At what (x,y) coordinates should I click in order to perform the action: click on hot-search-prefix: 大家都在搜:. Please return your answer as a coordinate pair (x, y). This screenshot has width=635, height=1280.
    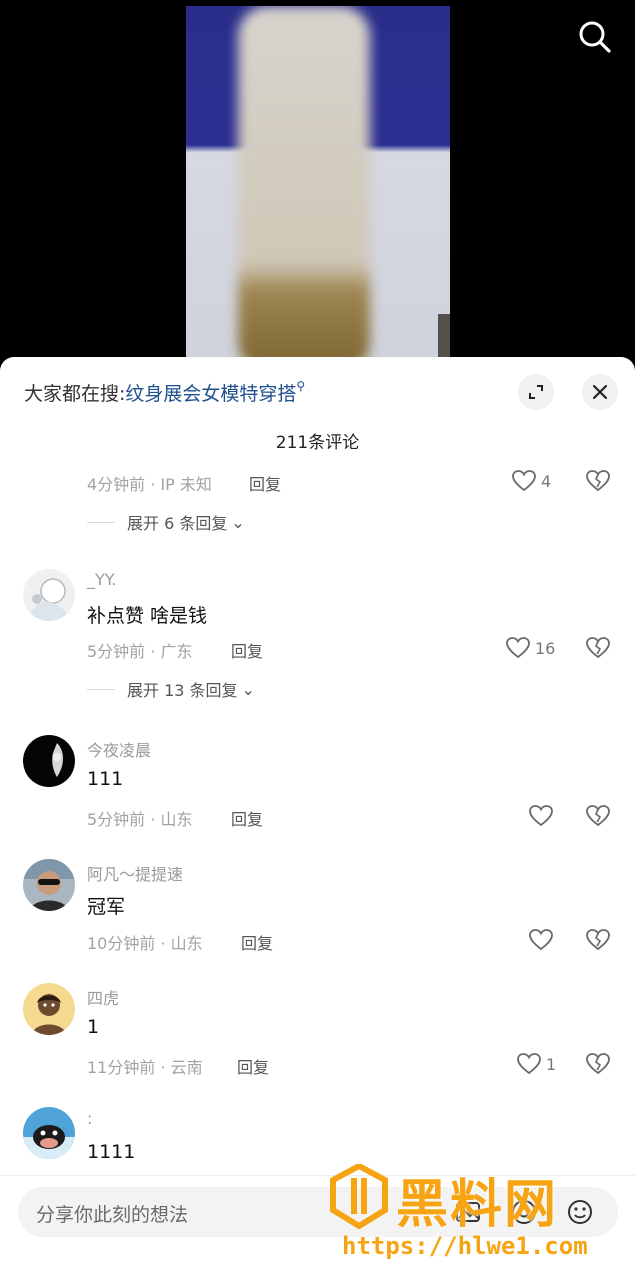
    Looking at the image, I should click on (75, 394).